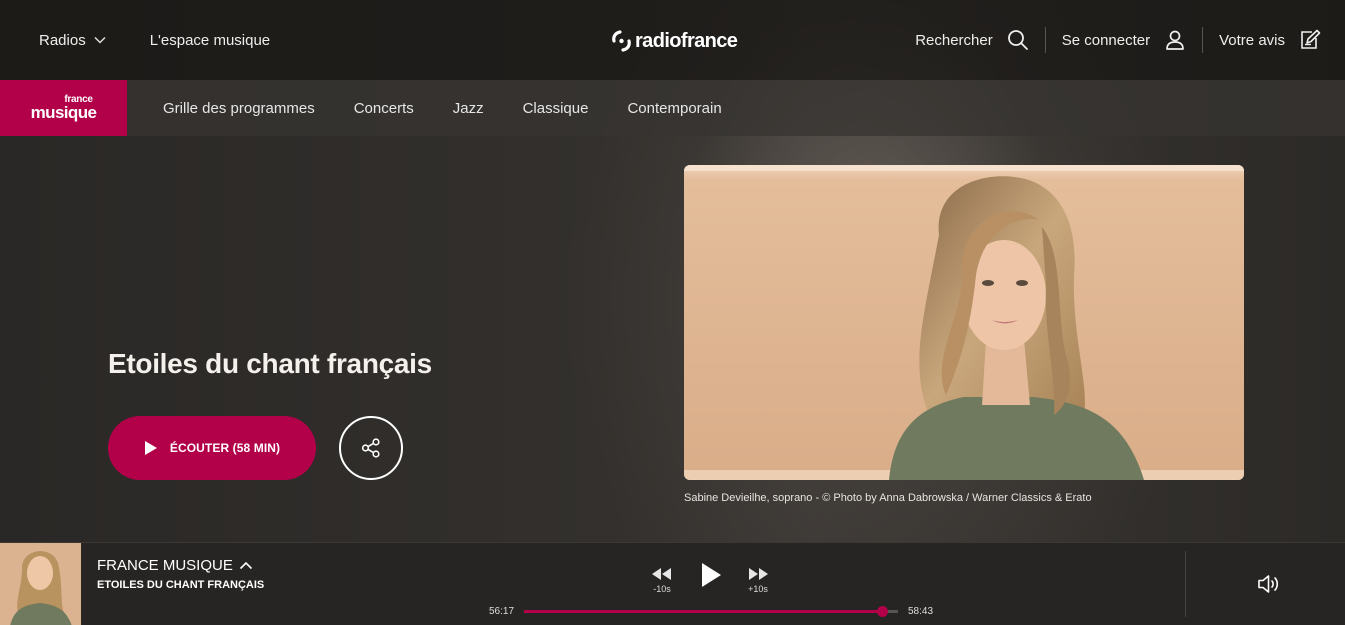 The width and height of the screenshot is (1345, 625). What do you see at coordinates (686, 40) in the screenshot?
I see `radiofrance-logo-text: radiofrance` at bounding box center [686, 40].